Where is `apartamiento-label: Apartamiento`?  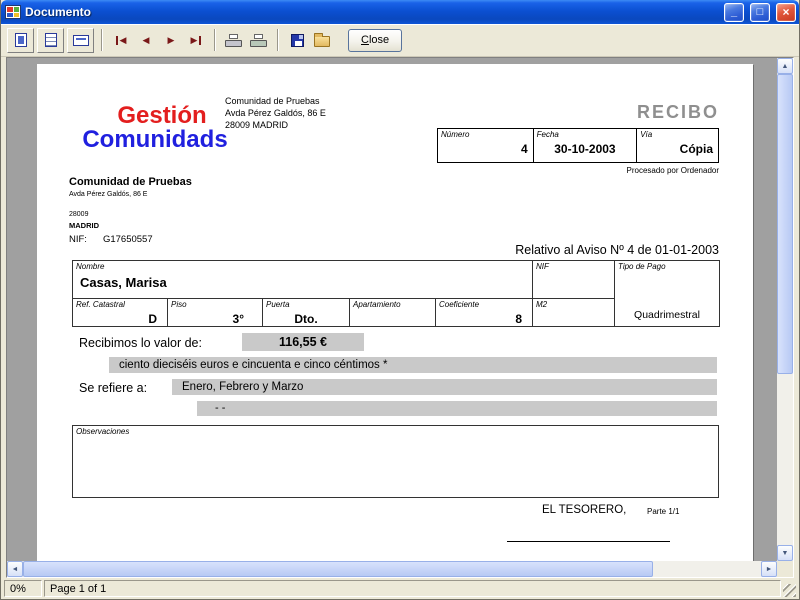
apartamiento-label: Apartamiento is located at coordinates (377, 304).